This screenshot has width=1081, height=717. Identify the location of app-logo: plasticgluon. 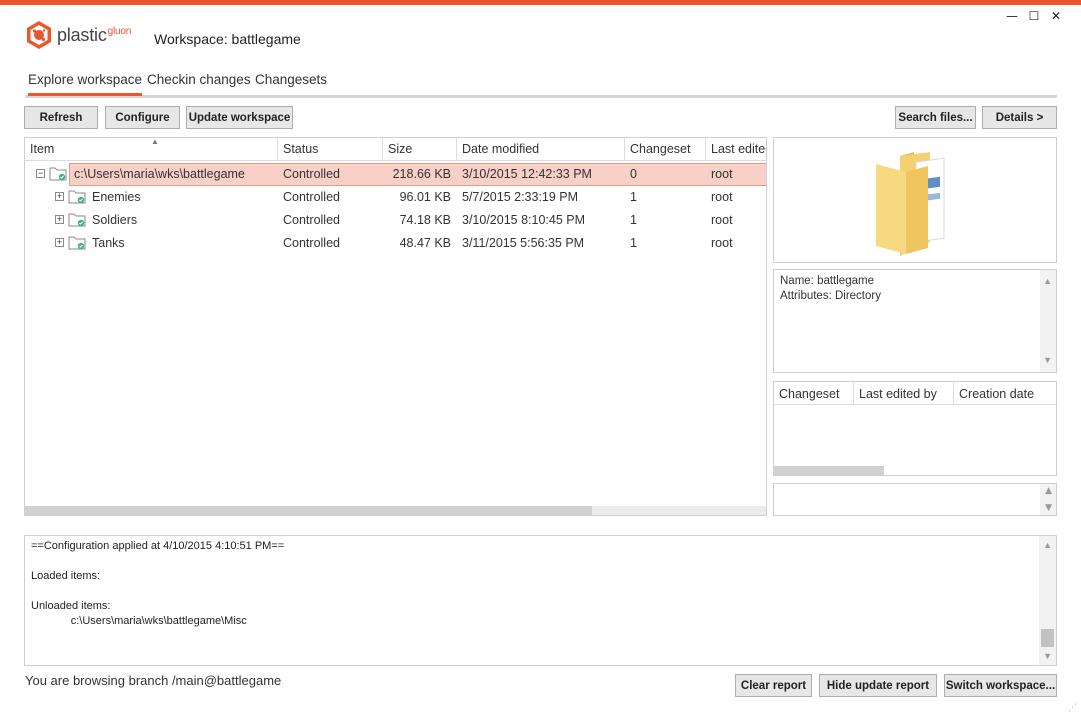
(78, 35).